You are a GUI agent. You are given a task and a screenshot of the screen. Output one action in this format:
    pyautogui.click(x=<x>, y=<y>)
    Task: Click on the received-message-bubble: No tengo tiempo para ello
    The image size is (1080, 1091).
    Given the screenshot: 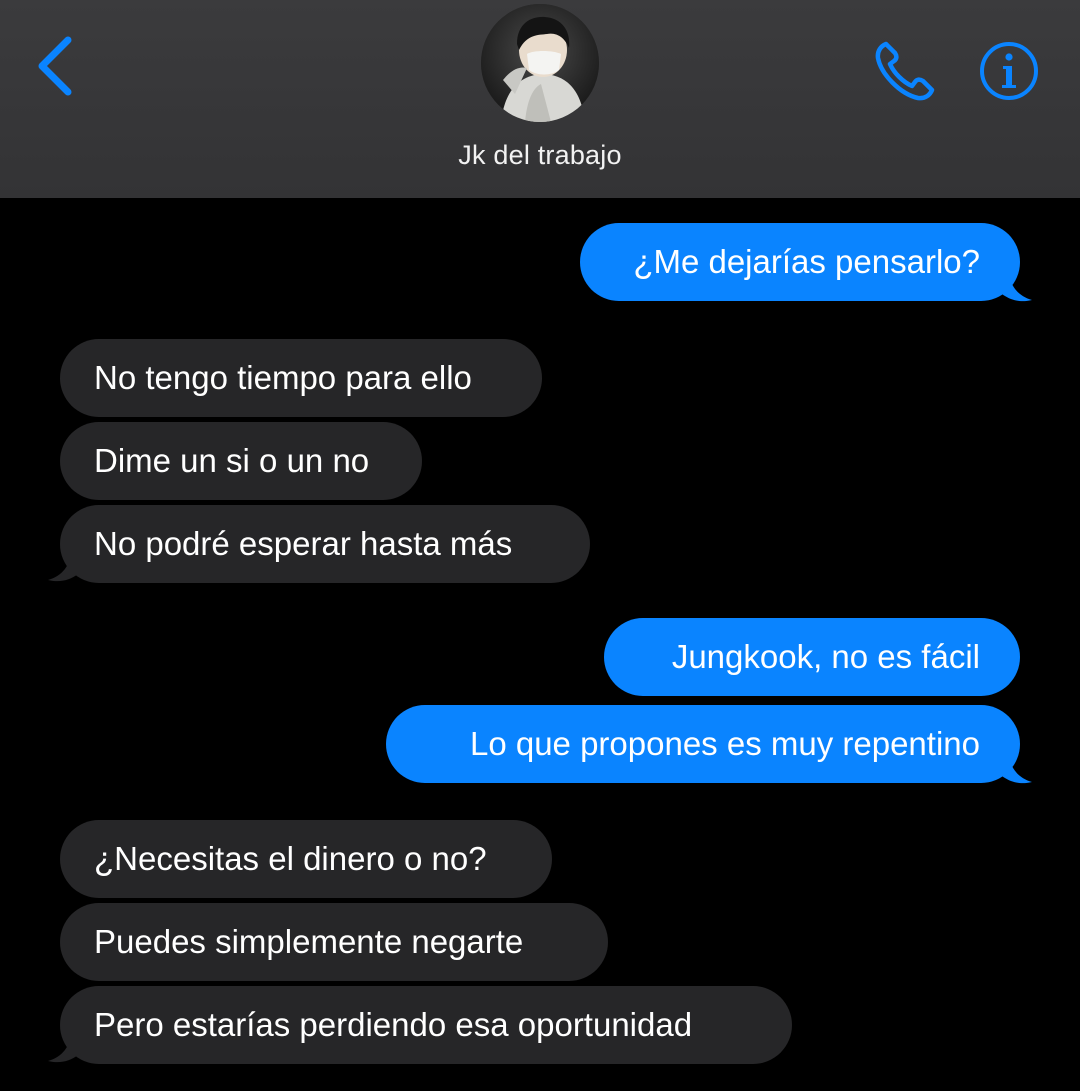 What is the action you would take?
    pyautogui.click(x=301, y=378)
    